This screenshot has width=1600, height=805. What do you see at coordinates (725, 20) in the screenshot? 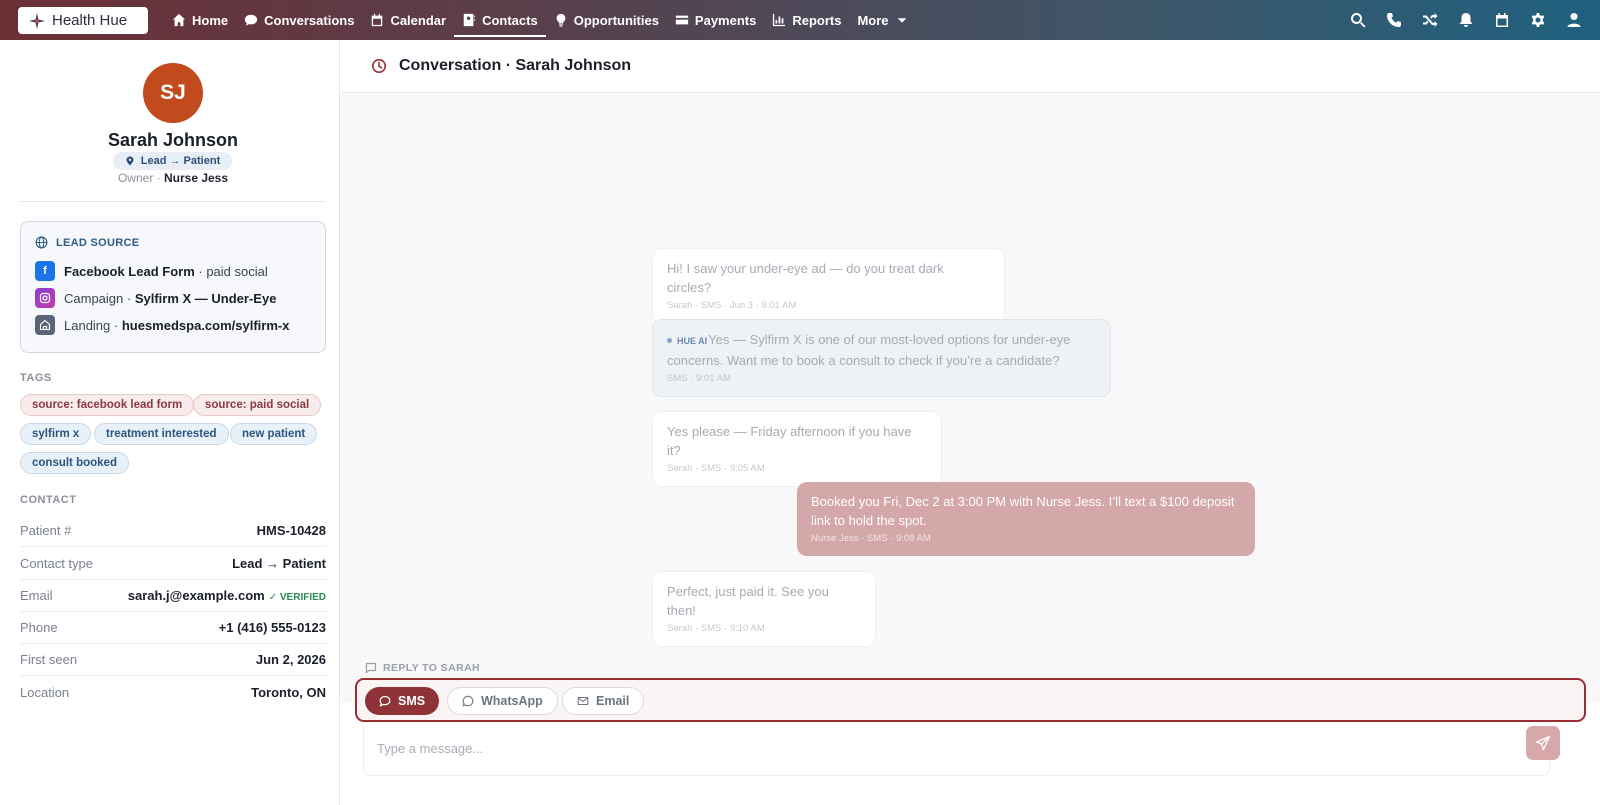
I see `nav-payments-label: Payments` at bounding box center [725, 20].